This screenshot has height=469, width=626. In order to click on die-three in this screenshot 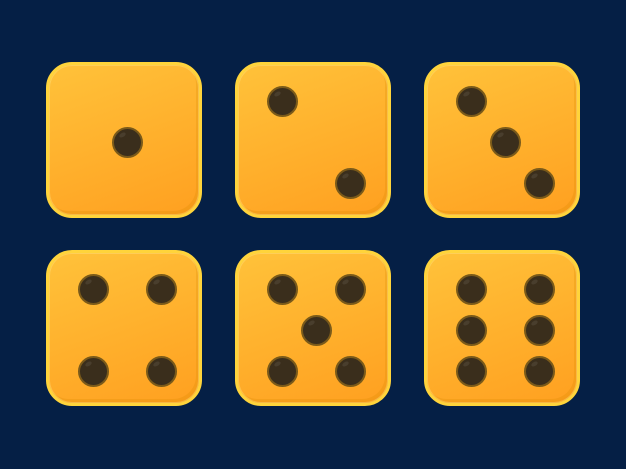, I will do `click(502, 140)`.